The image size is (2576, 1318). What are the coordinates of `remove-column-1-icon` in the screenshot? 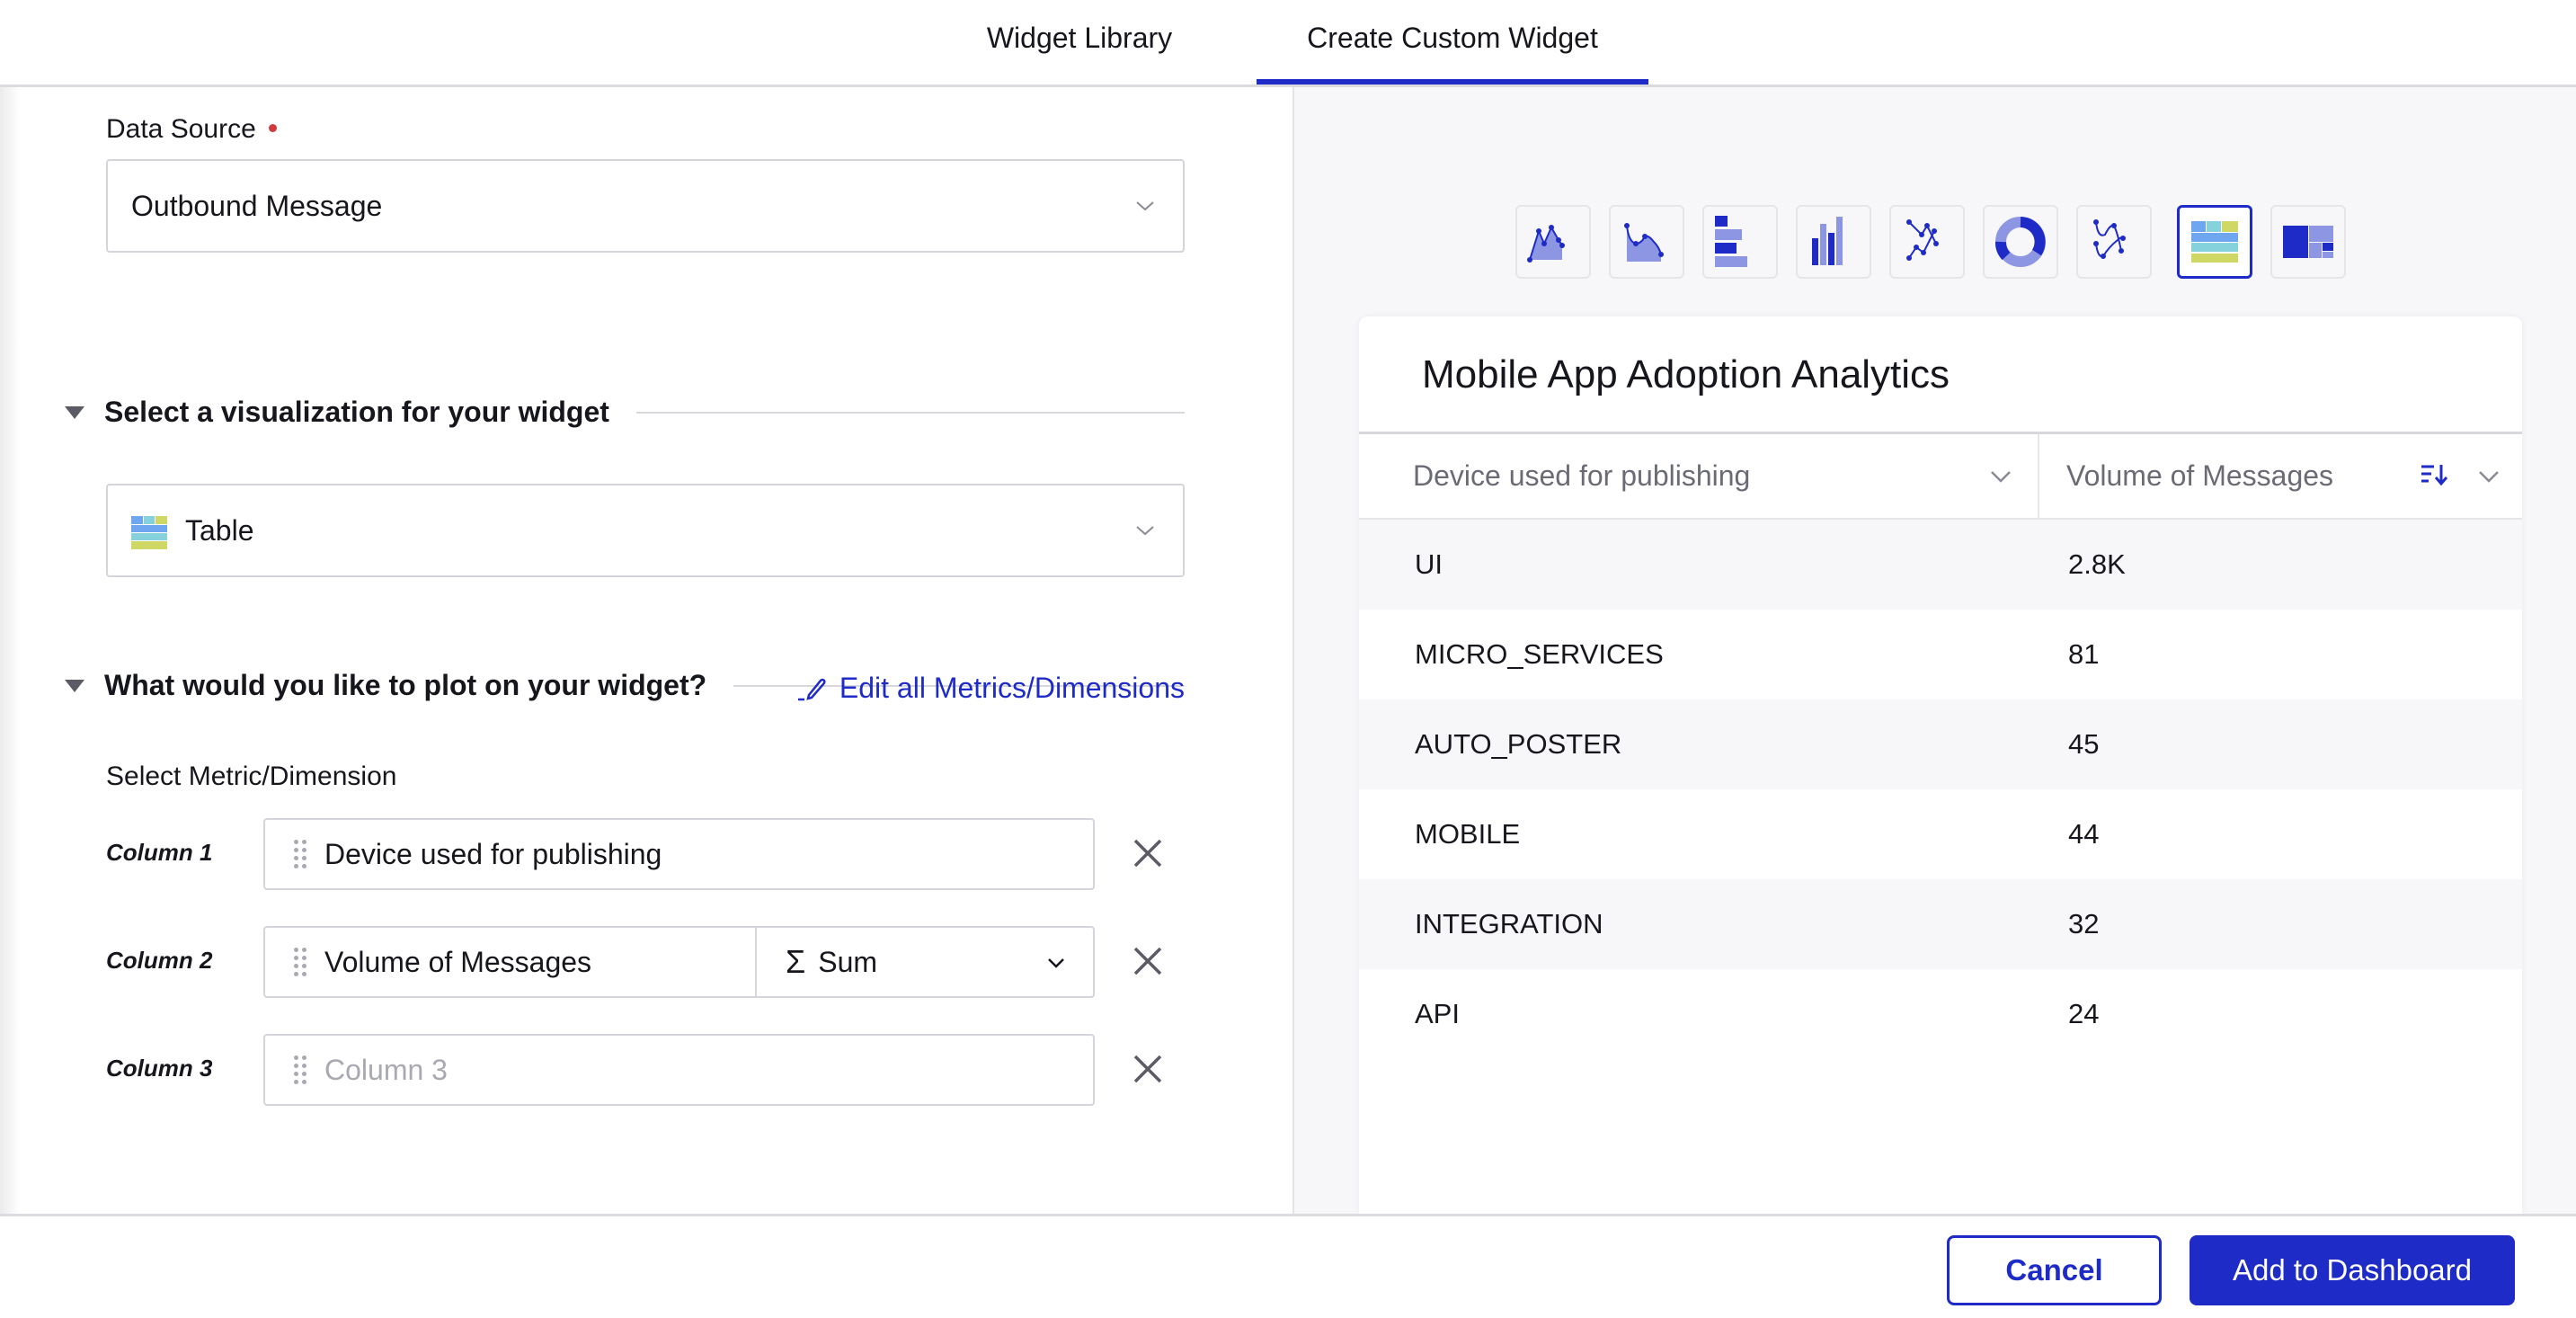 It's located at (1148, 853).